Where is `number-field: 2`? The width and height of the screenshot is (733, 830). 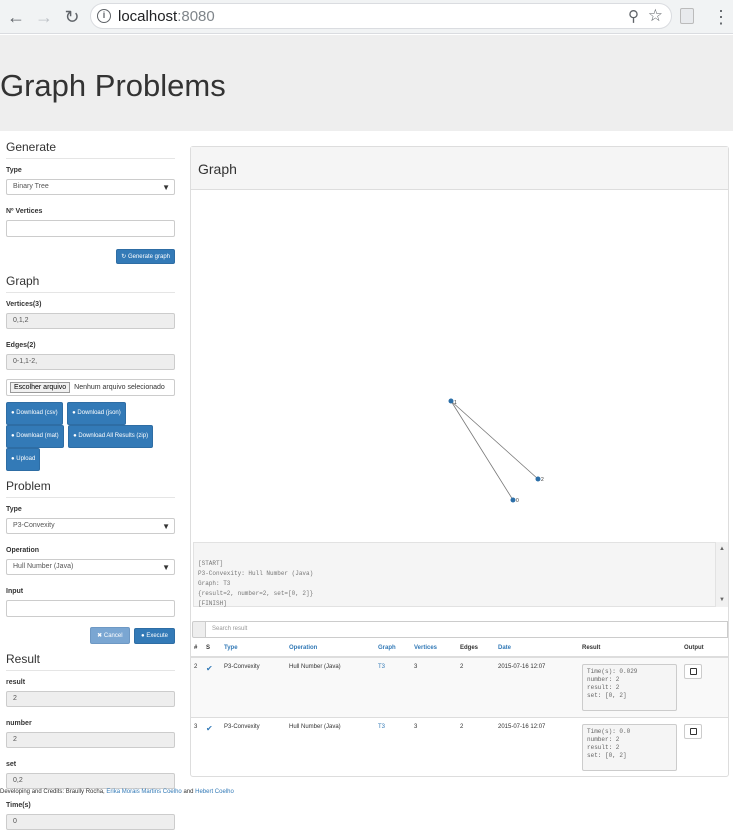 number-field: 2 is located at coordinates (90, 740).